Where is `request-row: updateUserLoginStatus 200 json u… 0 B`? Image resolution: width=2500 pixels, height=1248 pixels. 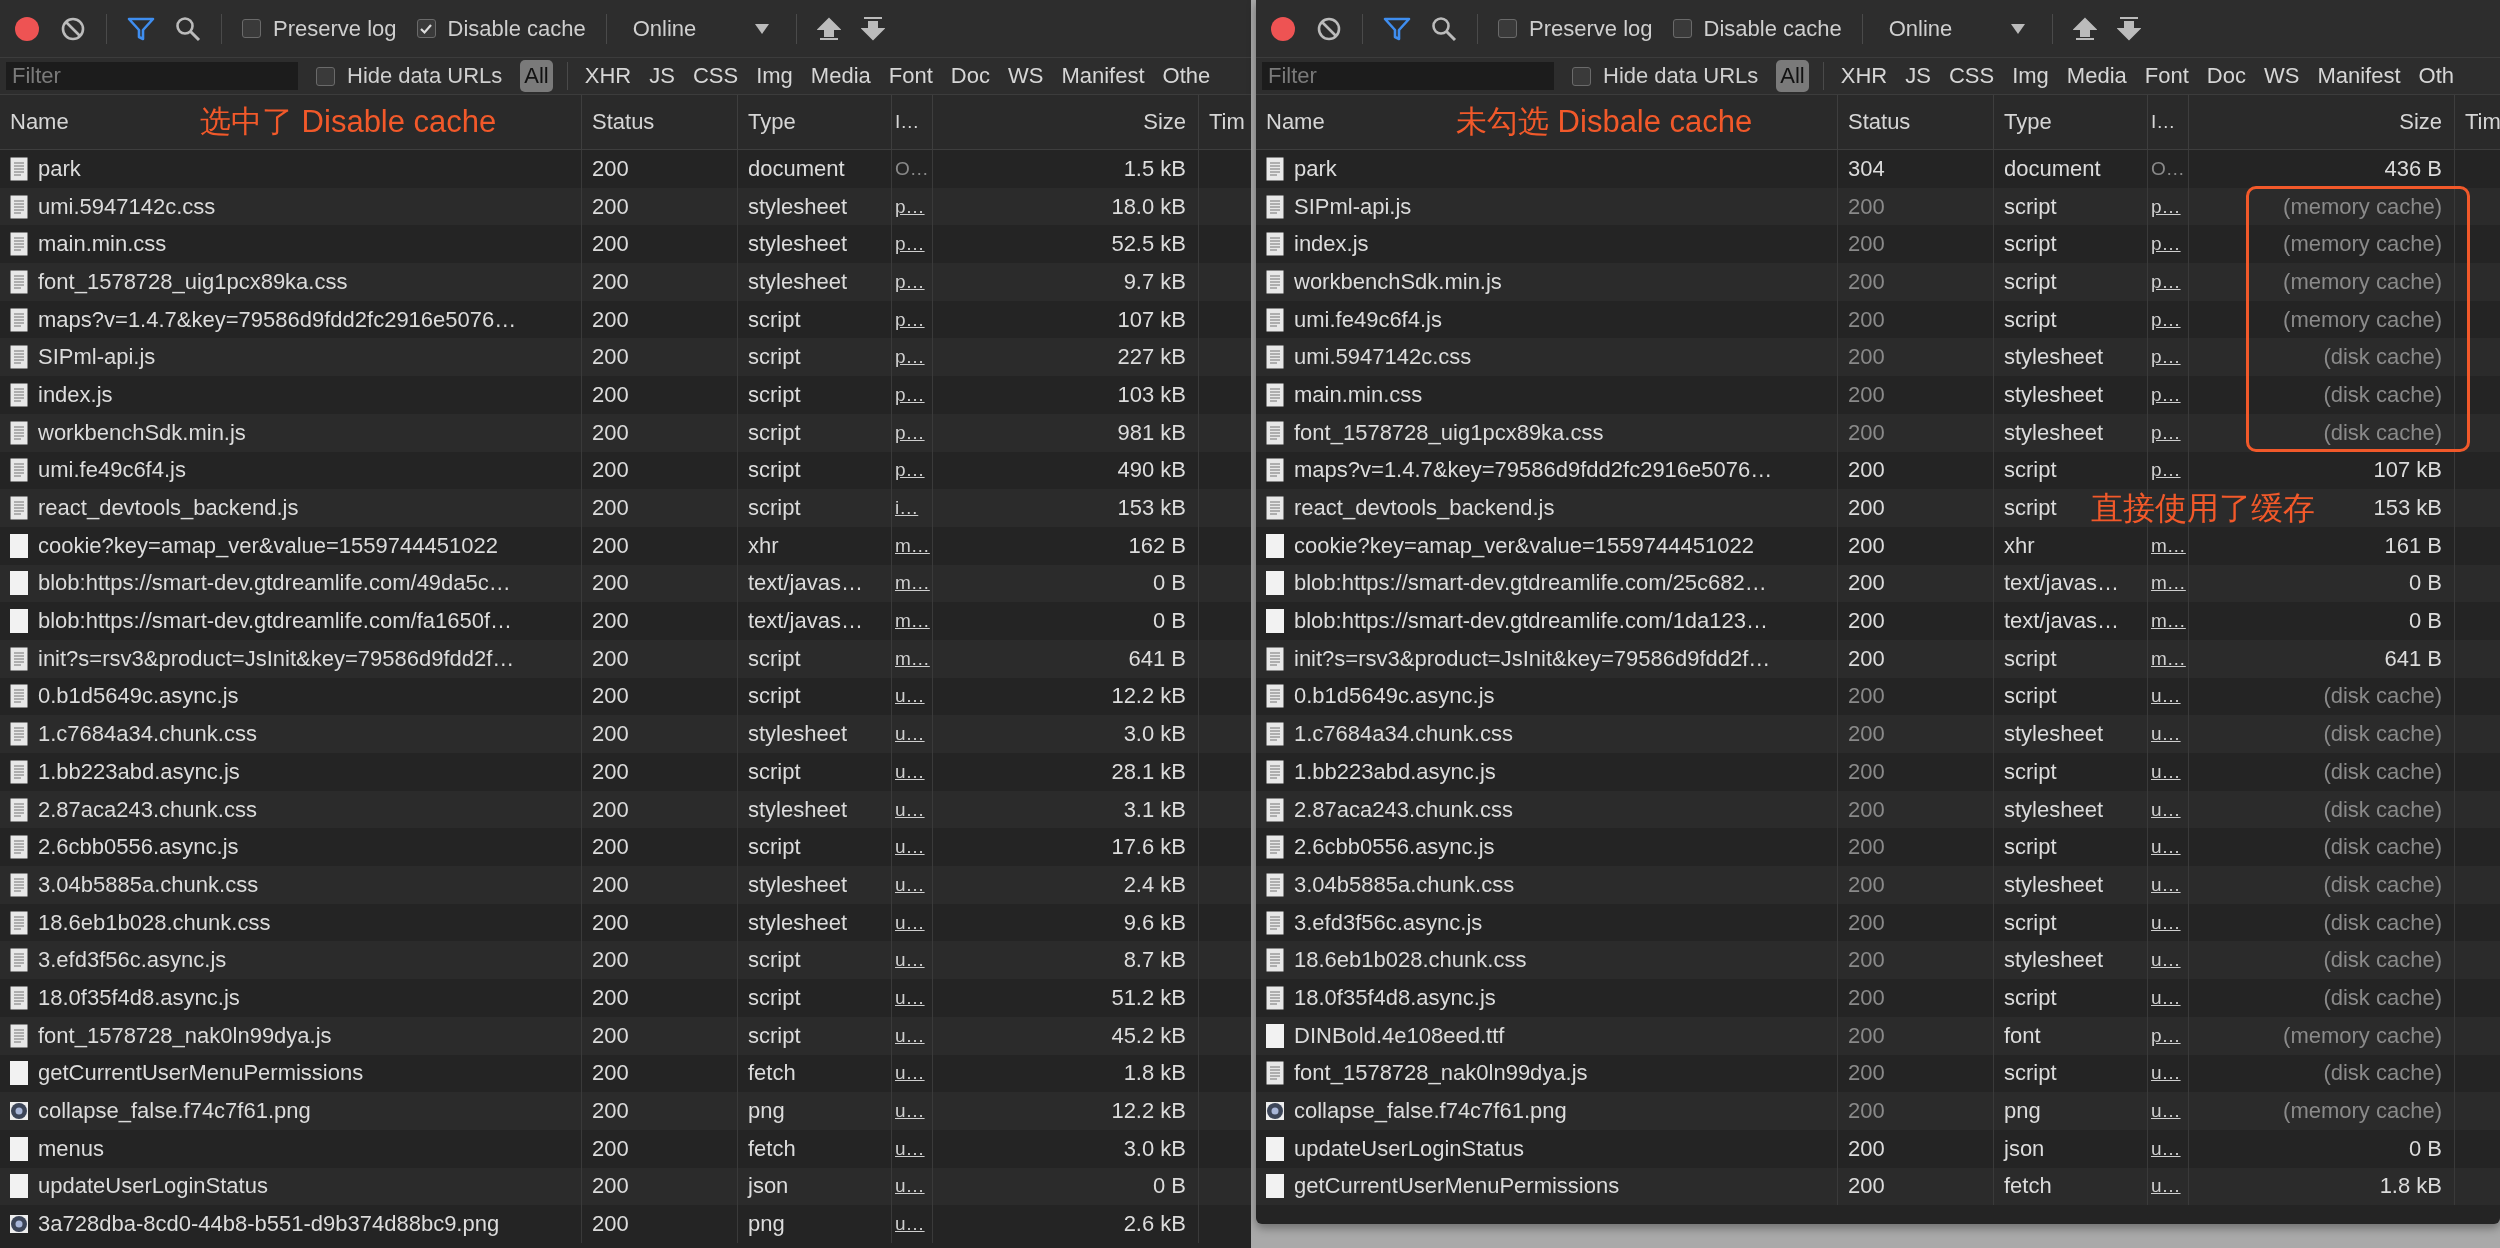
request-row: updateUserLoginStatus 200 json u… 0 B is located at coordinates (625, 1186).